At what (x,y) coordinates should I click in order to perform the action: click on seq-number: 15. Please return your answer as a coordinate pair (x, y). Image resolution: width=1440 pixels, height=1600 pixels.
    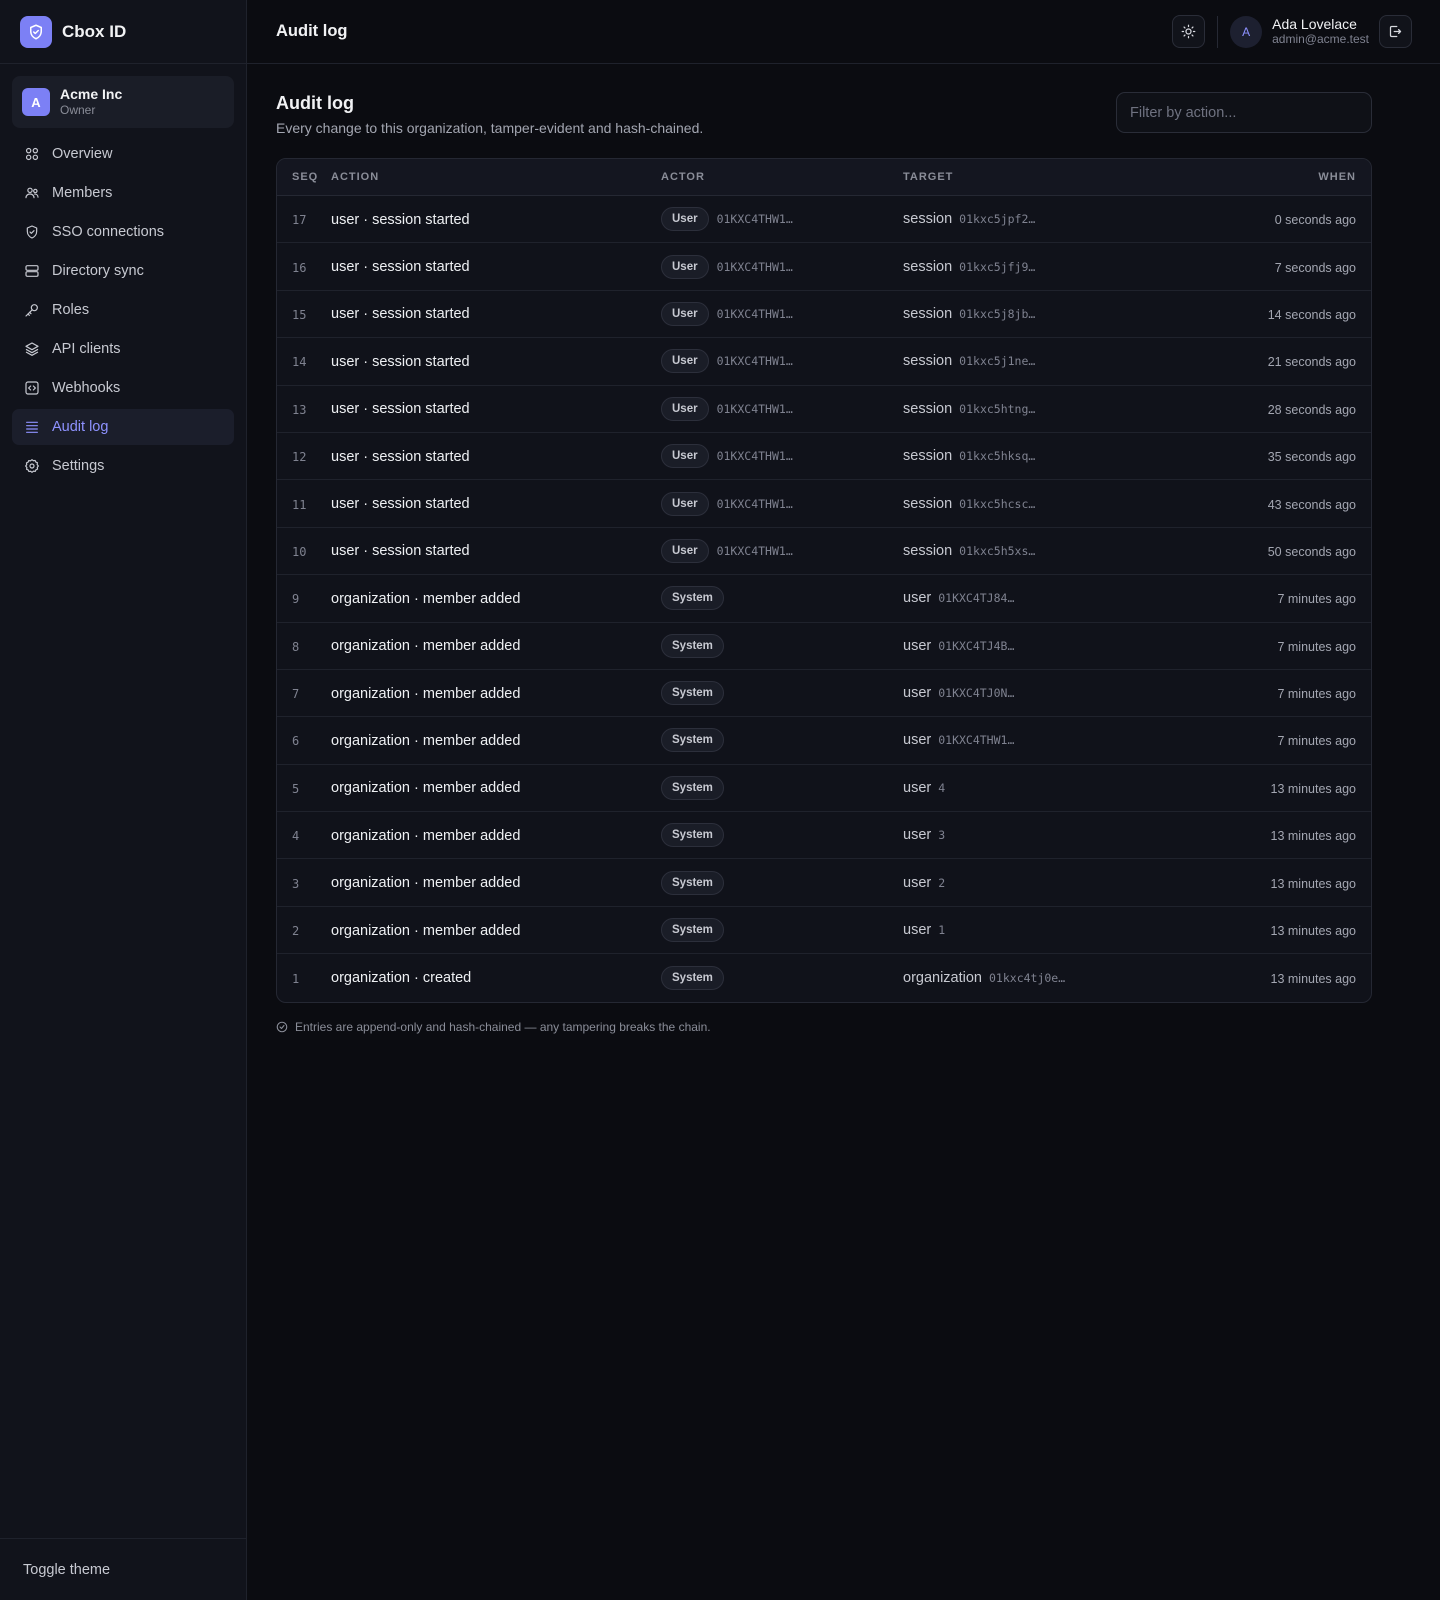
    Looking at the image, I should click on (299, 314).